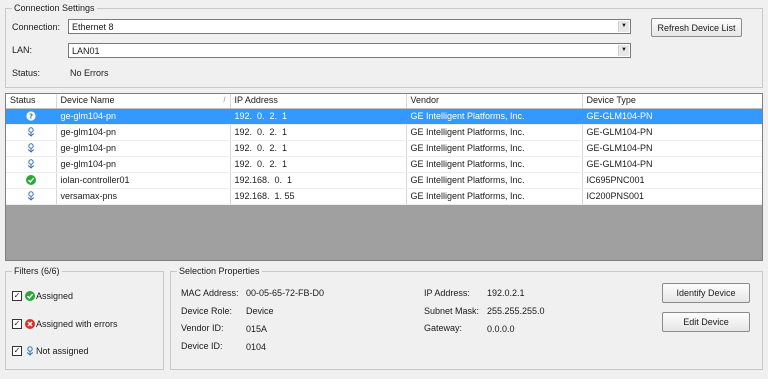 This screenshot has height=379, width=768. I want to click on column-header-ip-address: IP Address, so click(318, 101).